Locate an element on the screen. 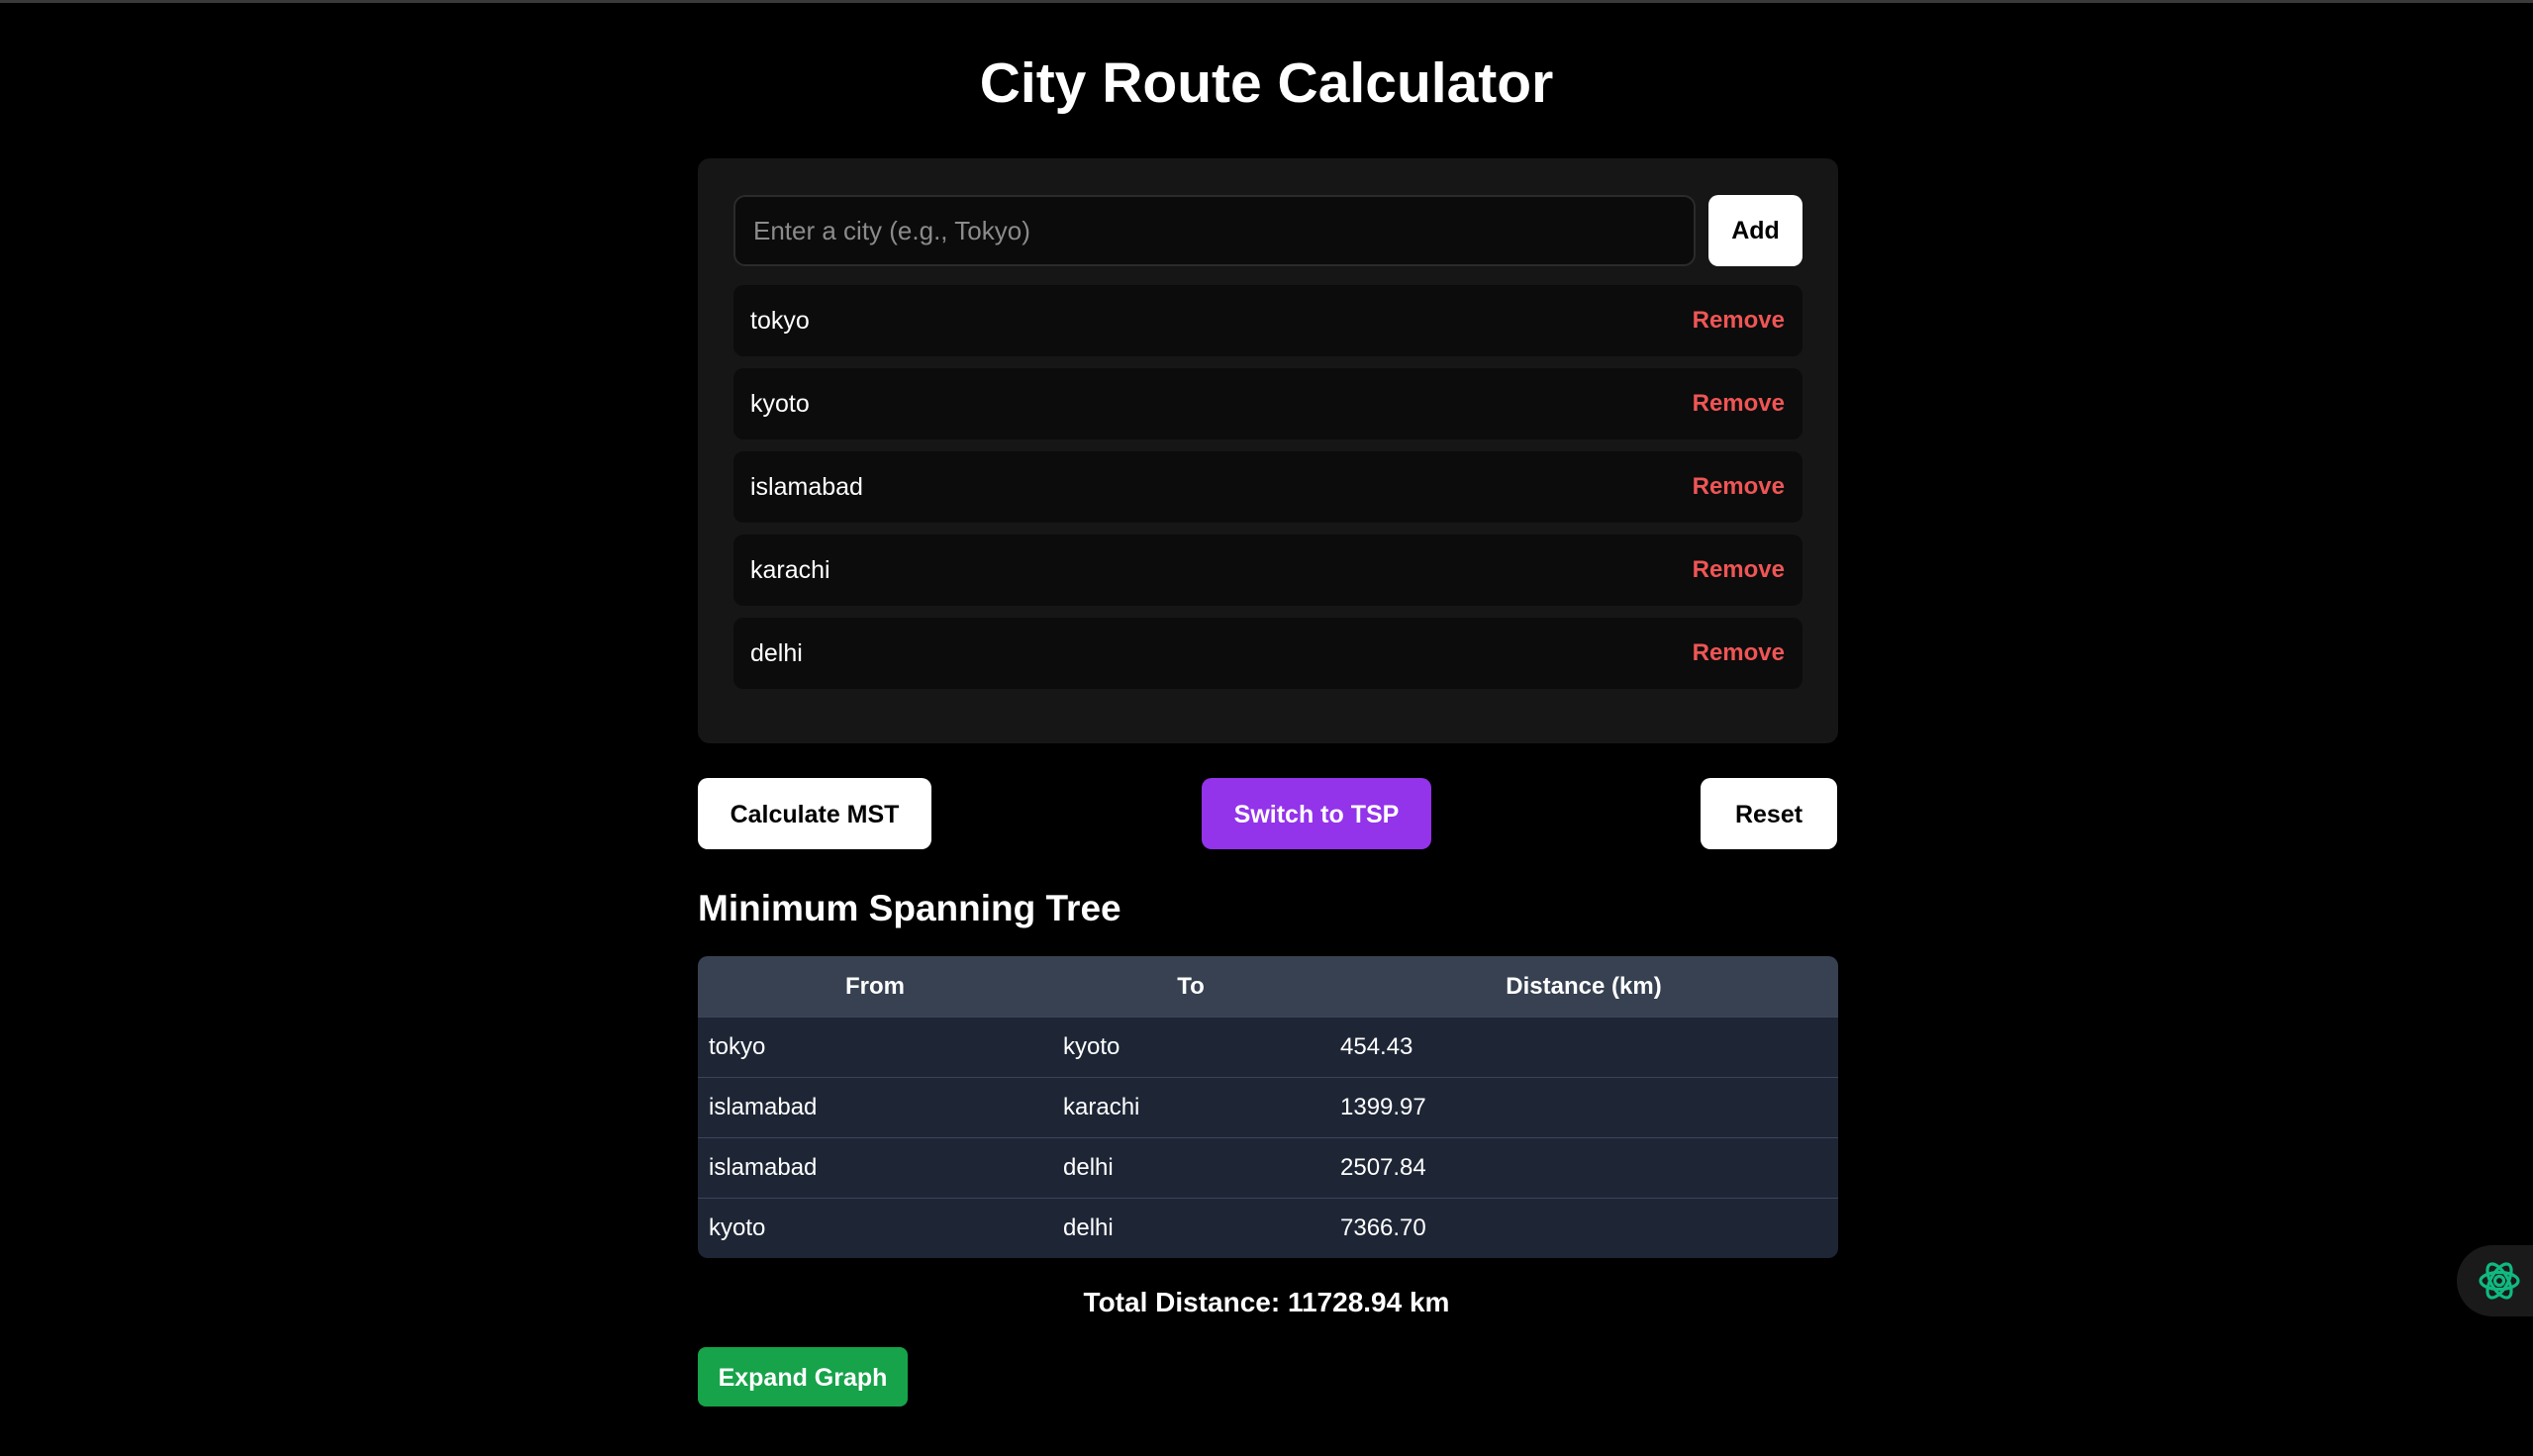 The image size is (2533, 1456). table-row: islamabad delhi 2507.84 is located at coordinates (1268, 1167).